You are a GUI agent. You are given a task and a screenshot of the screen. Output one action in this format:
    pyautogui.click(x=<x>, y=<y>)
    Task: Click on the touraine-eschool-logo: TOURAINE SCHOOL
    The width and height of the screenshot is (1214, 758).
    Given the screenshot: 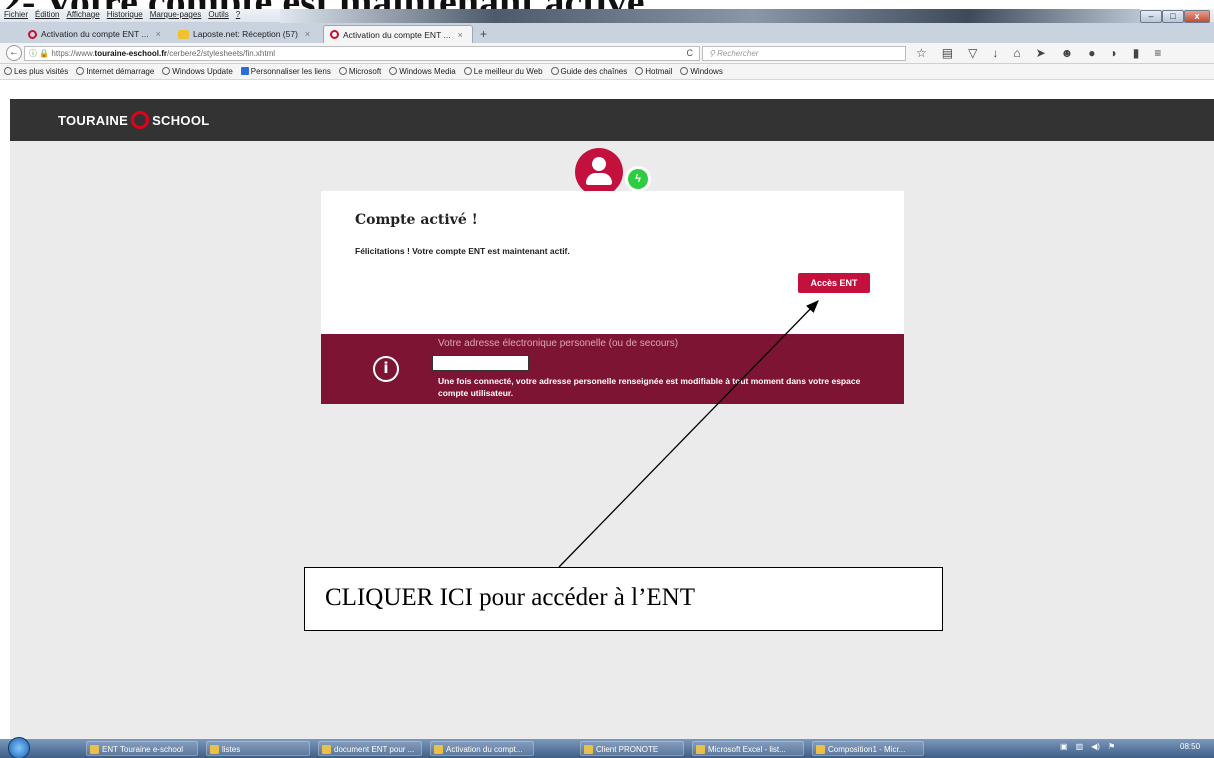 What is the action you would take?
    pyautogui.click(x=133, y=120)
    